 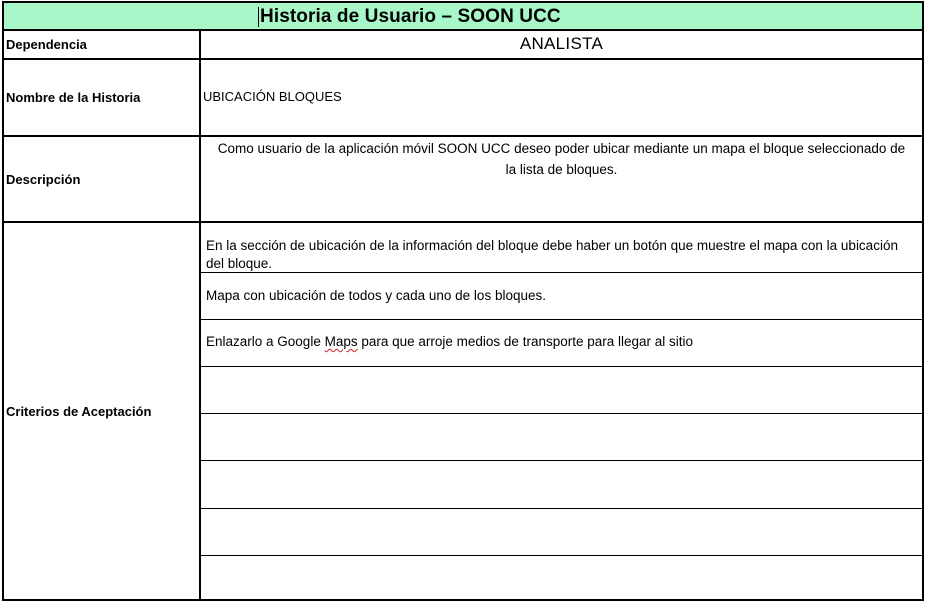 What do you see at coordinates (102, 44) in the screenshot?
I see `label-dependencia: Dependencia` at bounding box center [102, 44].